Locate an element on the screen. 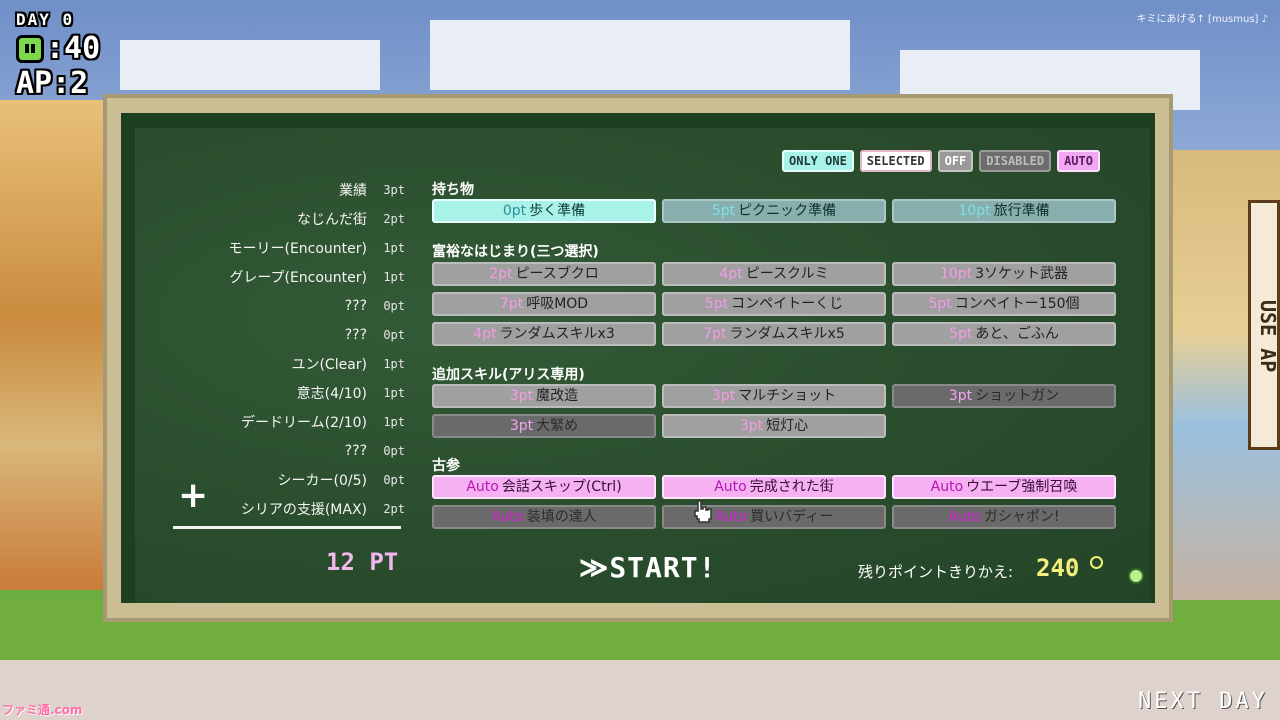 The height and width of the screenshot is (720, 1280). hand-cursor-icon is located at coordinates (703, 511).